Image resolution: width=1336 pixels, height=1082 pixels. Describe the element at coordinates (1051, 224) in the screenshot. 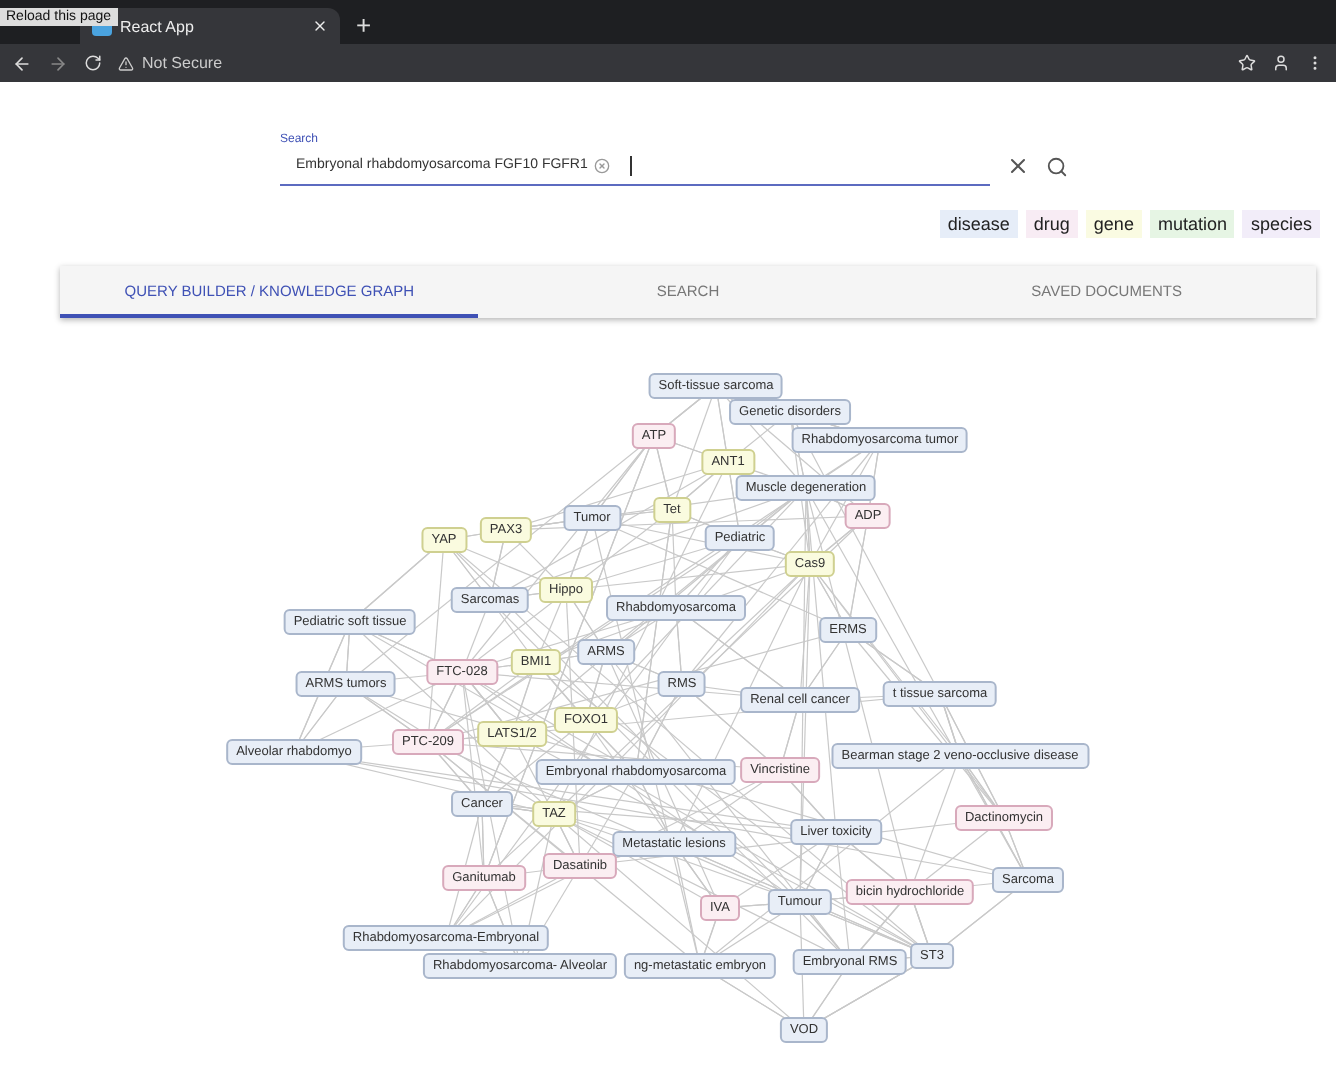

I see `legend-chip: drug` at that location.